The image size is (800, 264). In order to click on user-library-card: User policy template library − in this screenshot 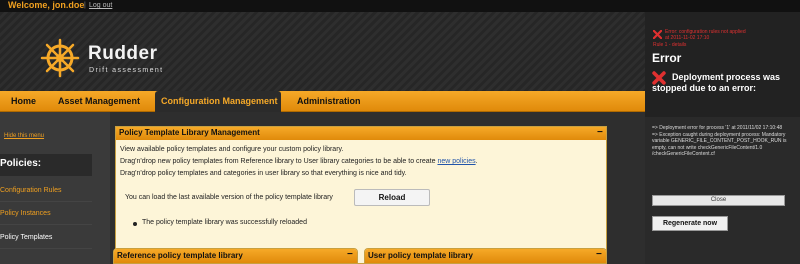, I will do `click(485, 256)`.